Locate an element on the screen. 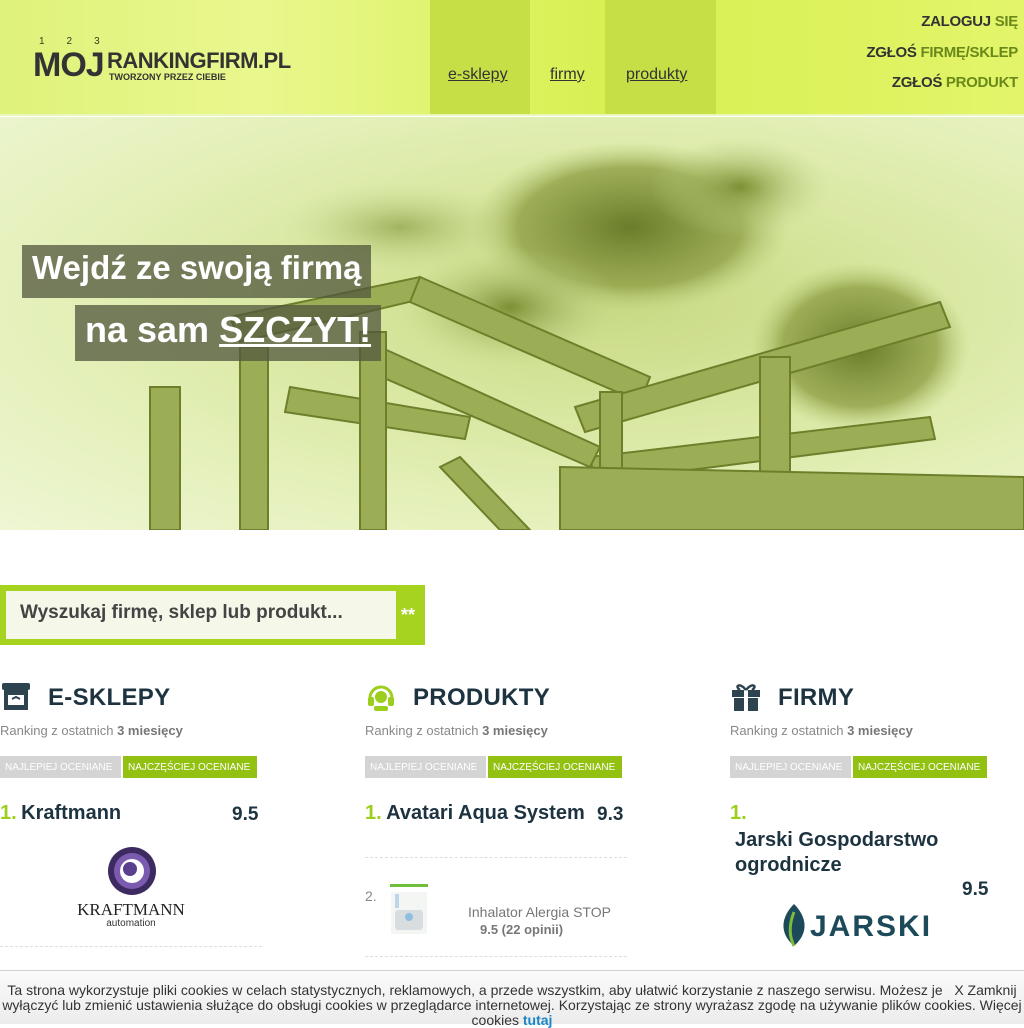 The width and height of the screenshot is (1024, 1028). login-link: ZALOGUJ SIĘ is located at coordinates (969, 21).